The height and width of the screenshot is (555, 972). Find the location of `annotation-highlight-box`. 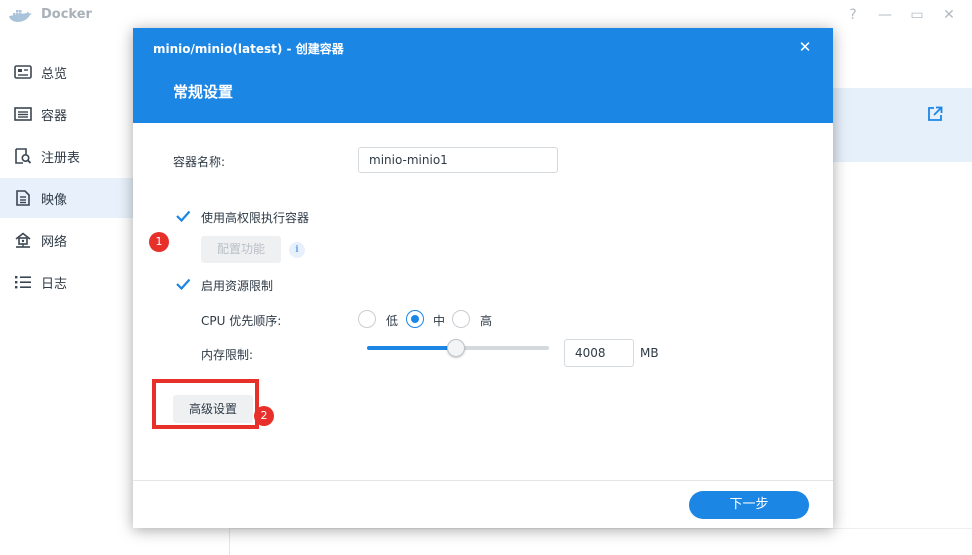

annotation-highlight-box is located at coordinates (205, 404).